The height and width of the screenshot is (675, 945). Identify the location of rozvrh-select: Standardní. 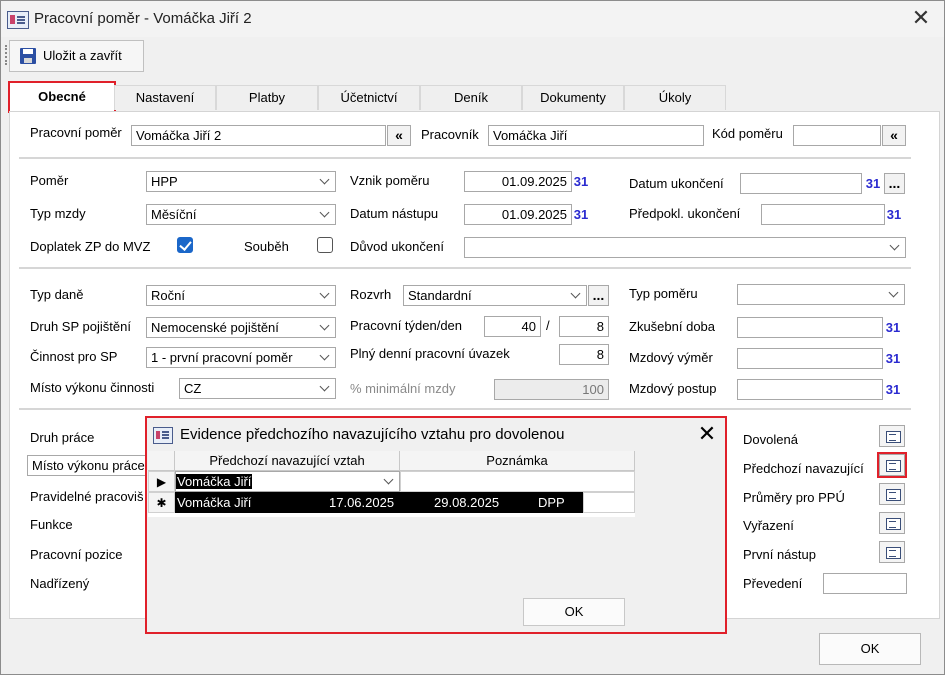
(495, 295).